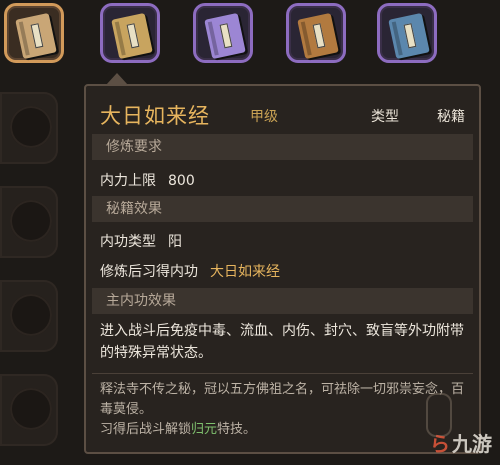  I want to click on lore-unlock-prefix: 习得后战斗解锁, so click(146, 429).